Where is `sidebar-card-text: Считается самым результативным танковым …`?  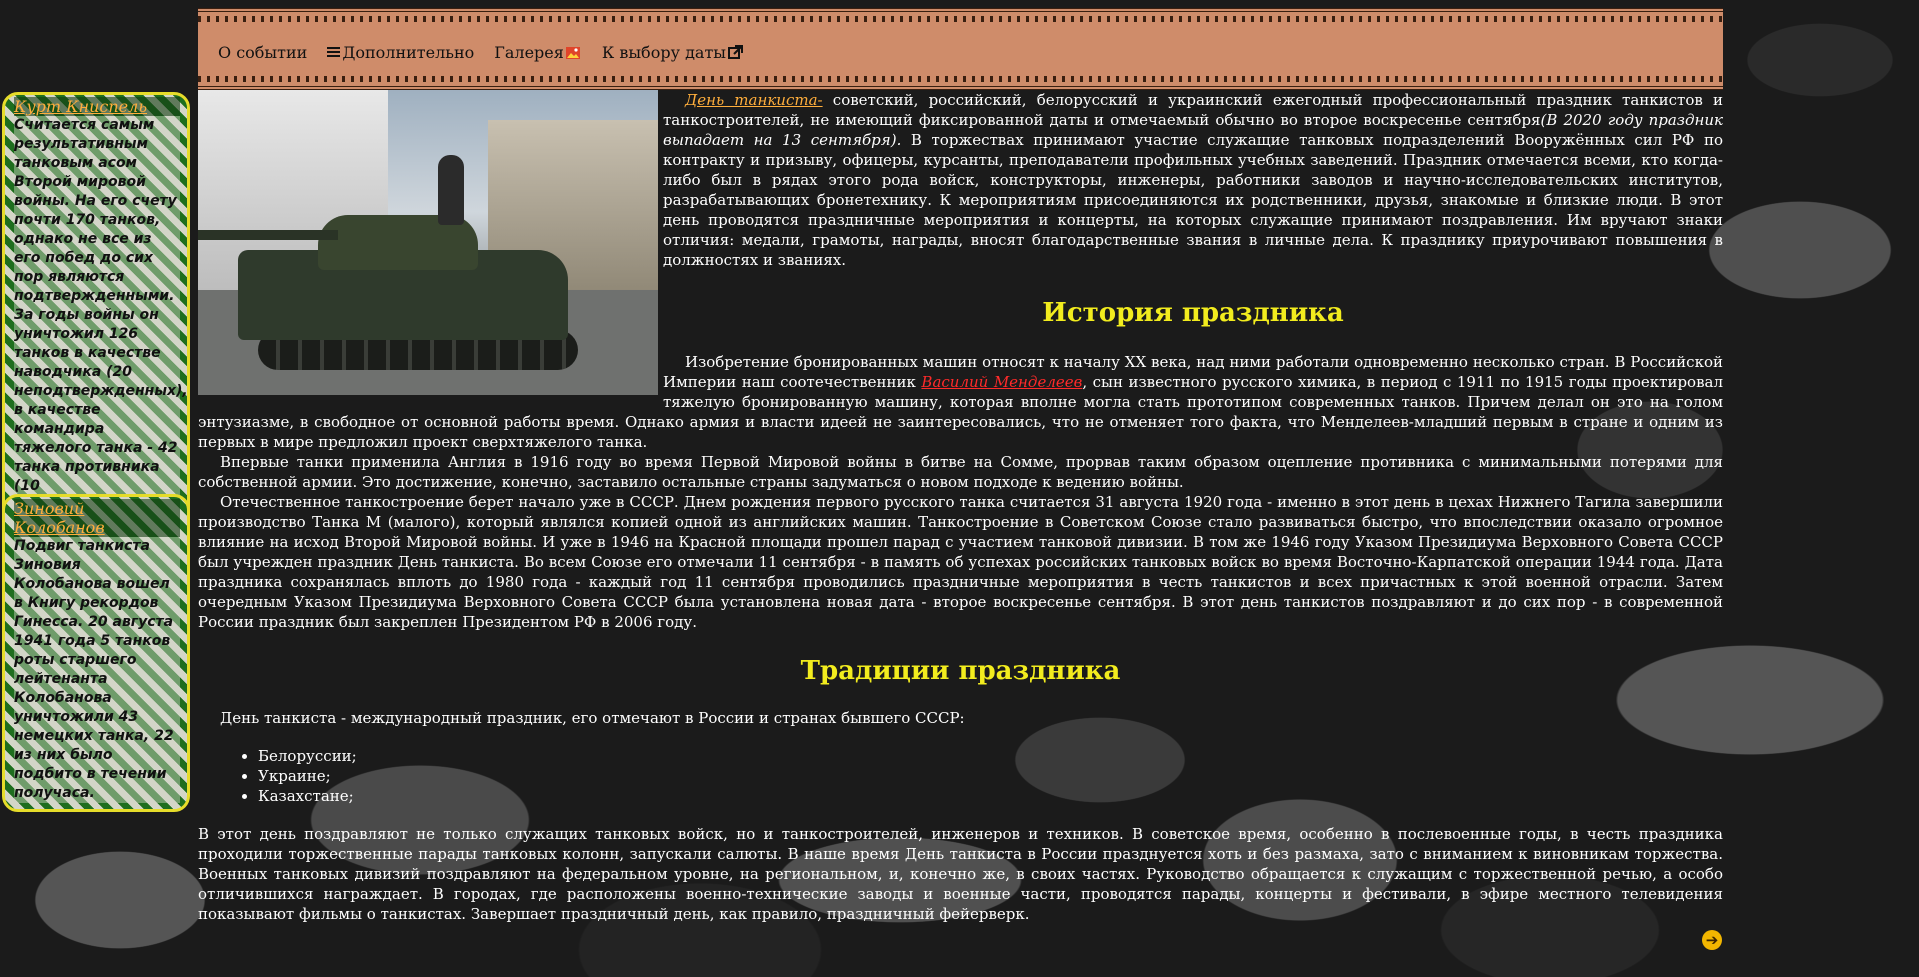
sidebar-card-text: Считается самым результативным танковым … is located at coordinates (101, 315).